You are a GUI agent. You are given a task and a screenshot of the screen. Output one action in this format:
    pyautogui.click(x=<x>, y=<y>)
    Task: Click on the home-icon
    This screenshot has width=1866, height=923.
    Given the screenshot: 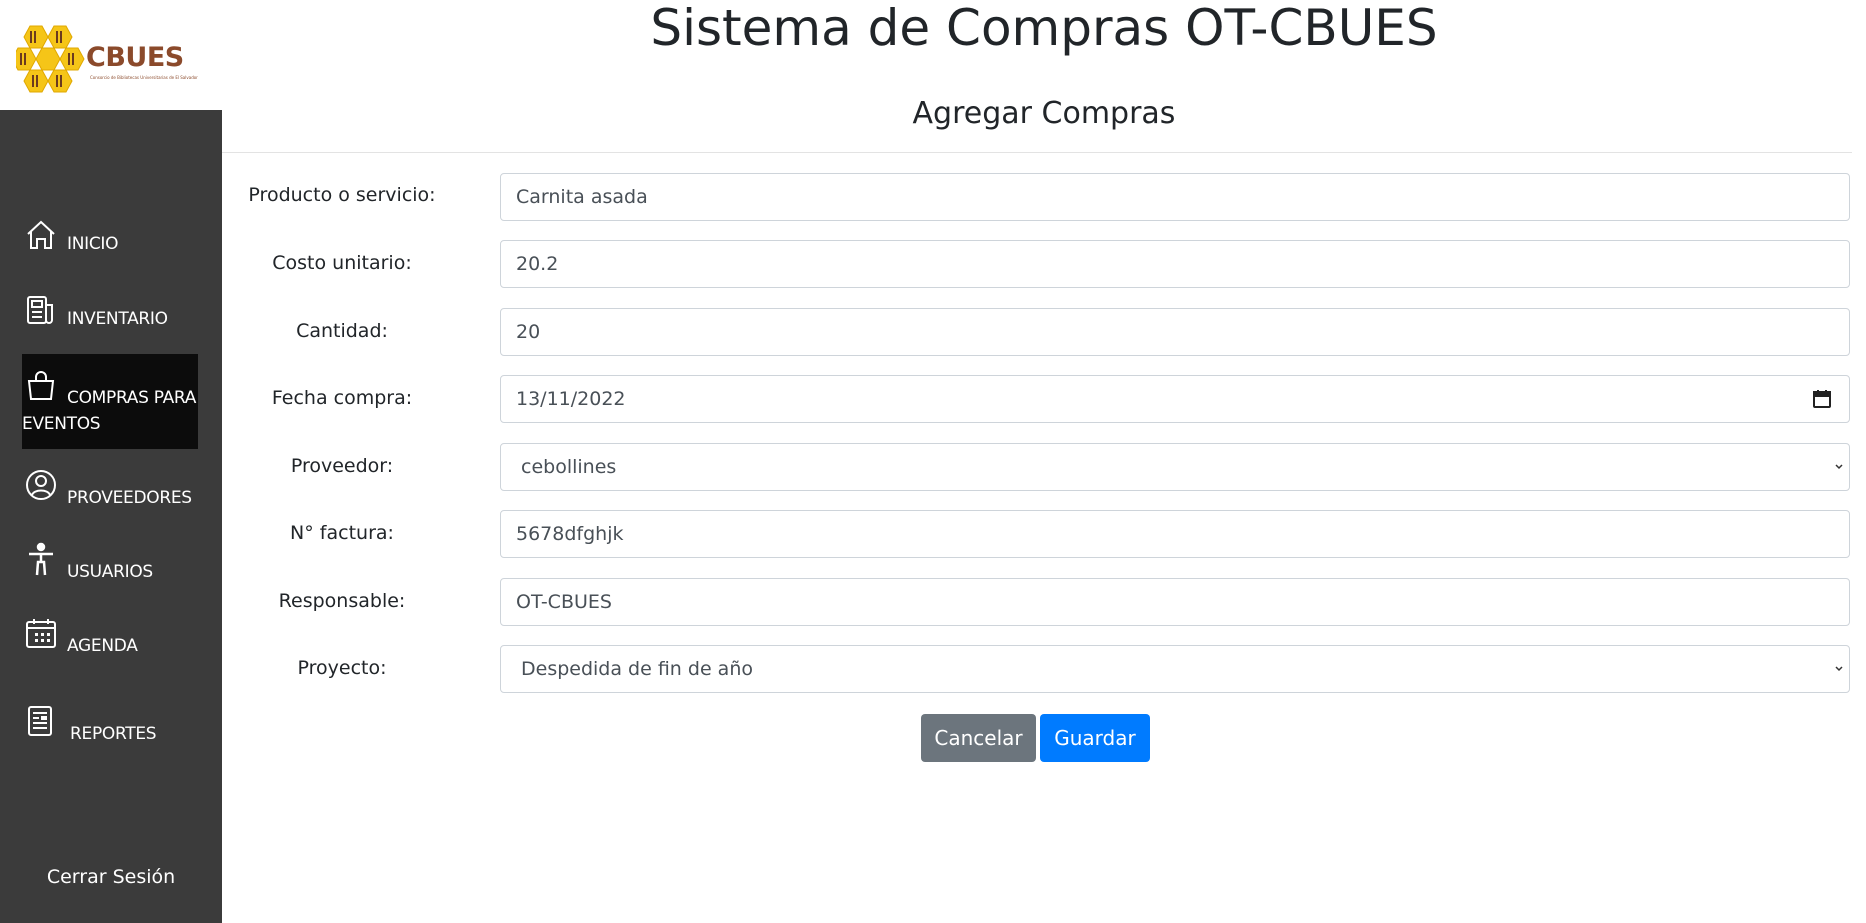 What is the action you would take?
    pyautogui.click(x=41, y=234)
    